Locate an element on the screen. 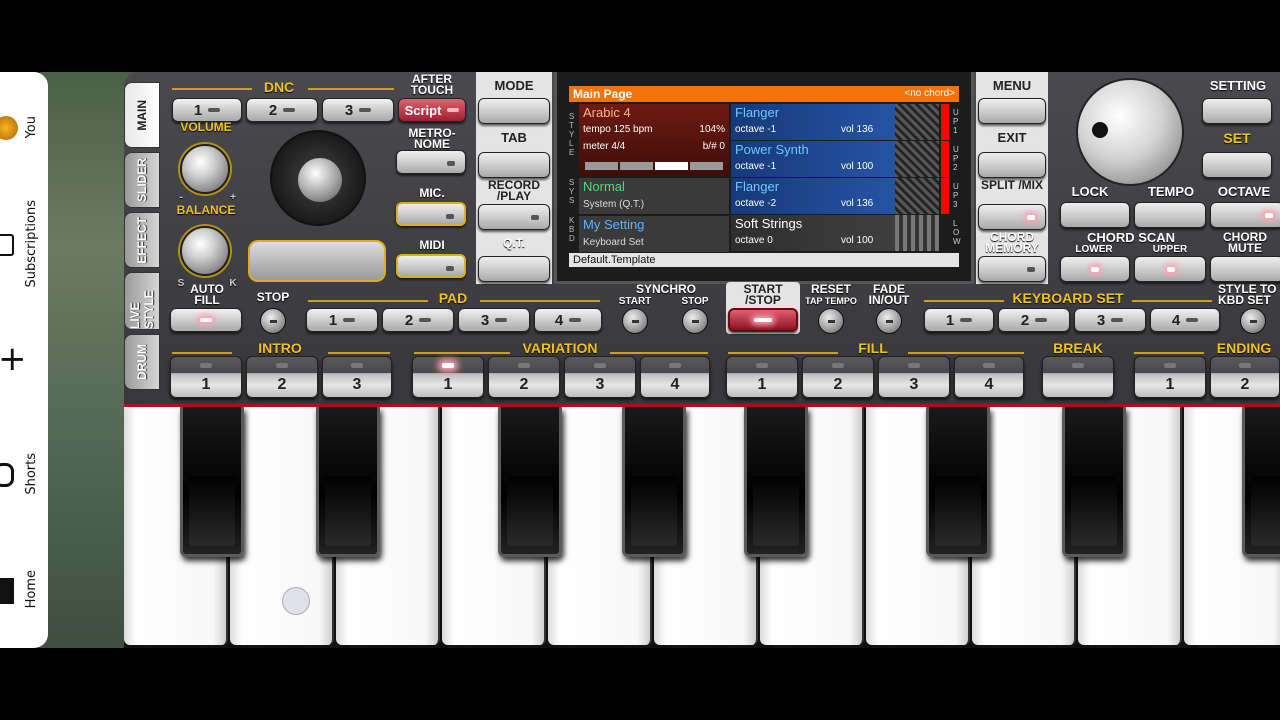  chord-scan-upper-button is located at coordinates (1170, 269).